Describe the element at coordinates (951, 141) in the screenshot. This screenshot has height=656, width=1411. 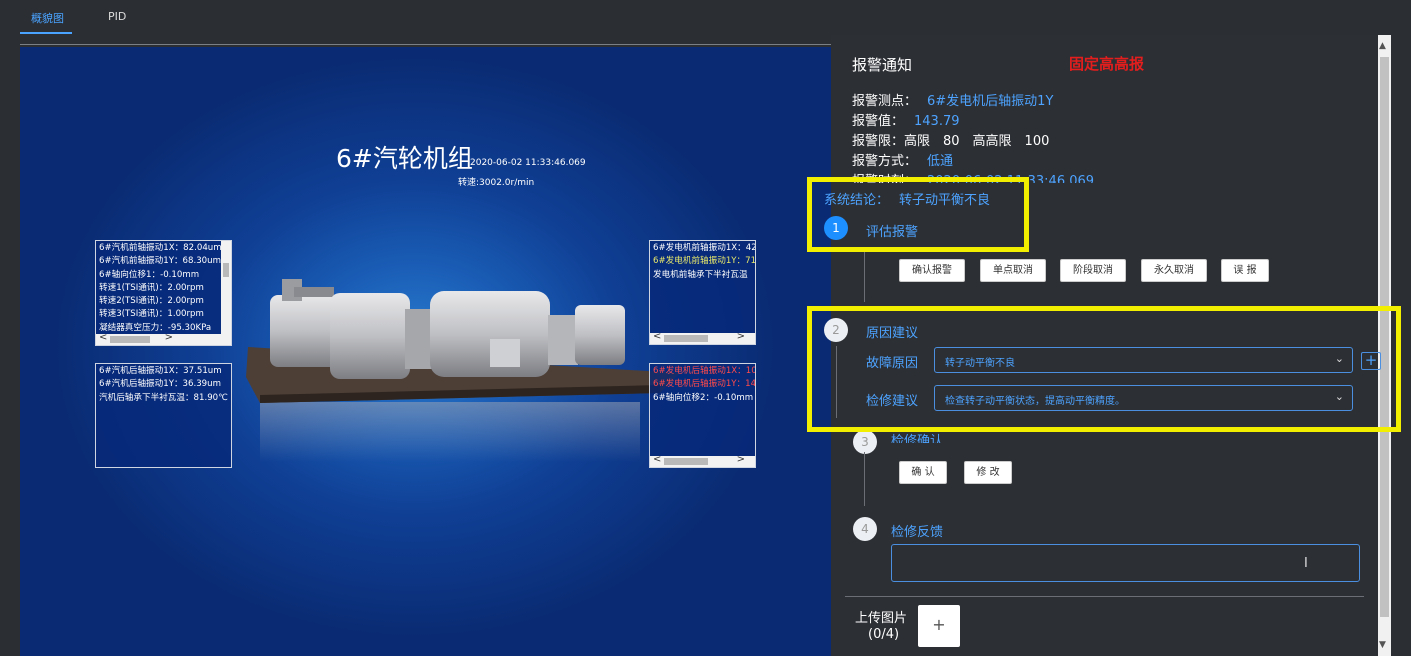
I see `alarm-limit-row: 报警限：高限 80 高高限 100` at that location.